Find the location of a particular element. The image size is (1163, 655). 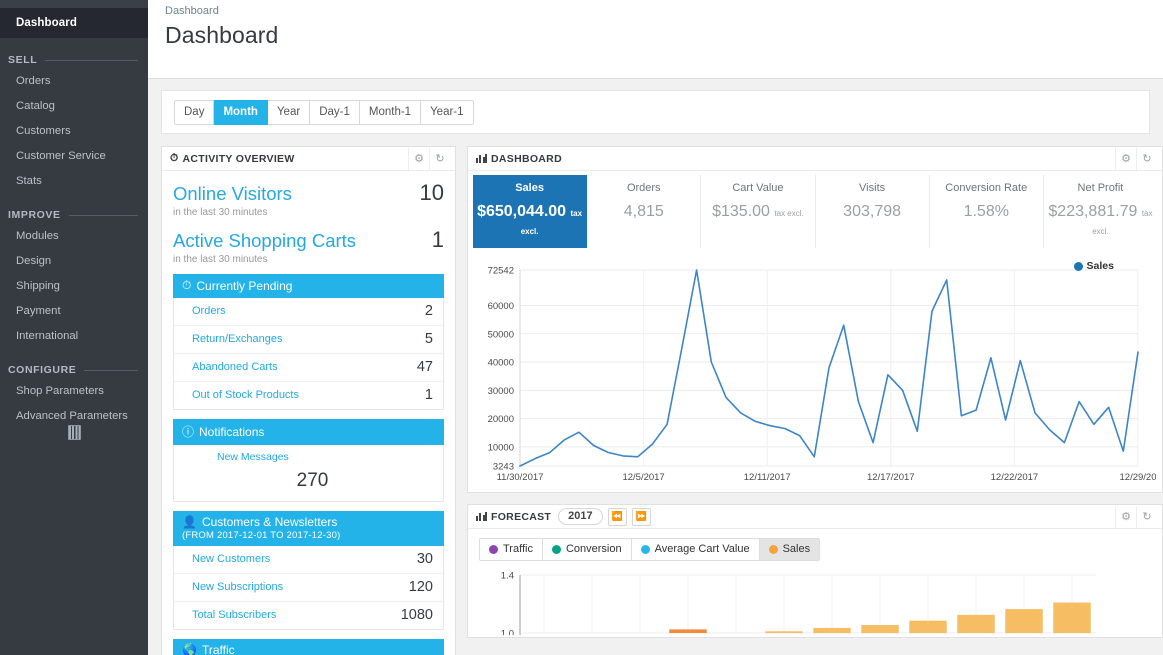

pending-orders-label: Orders is located at coordinates (209, 311).